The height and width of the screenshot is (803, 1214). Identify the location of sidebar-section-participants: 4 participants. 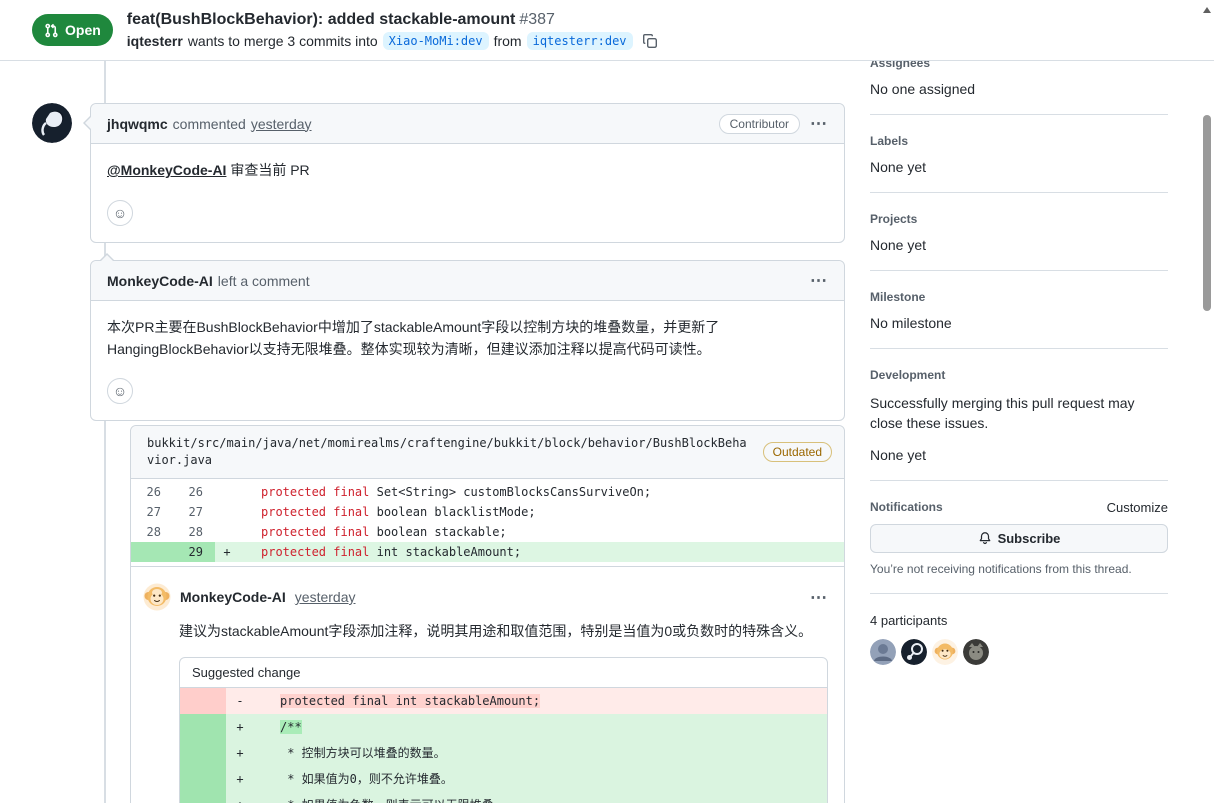
(1019, 638).